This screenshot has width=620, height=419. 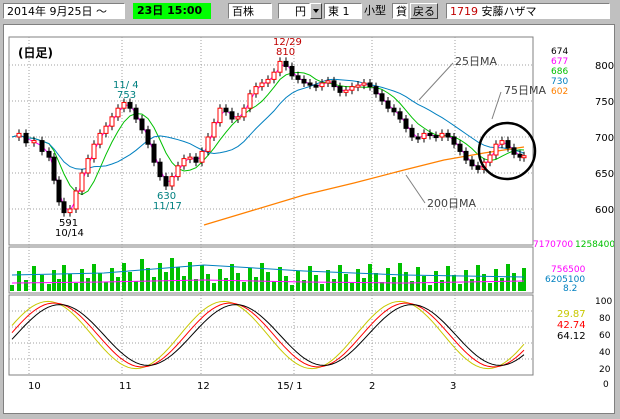 What do you see at coordinates (604, 66) in the screenshot?
I see `price-tick-800: 800` at bounding box center [604, 66].